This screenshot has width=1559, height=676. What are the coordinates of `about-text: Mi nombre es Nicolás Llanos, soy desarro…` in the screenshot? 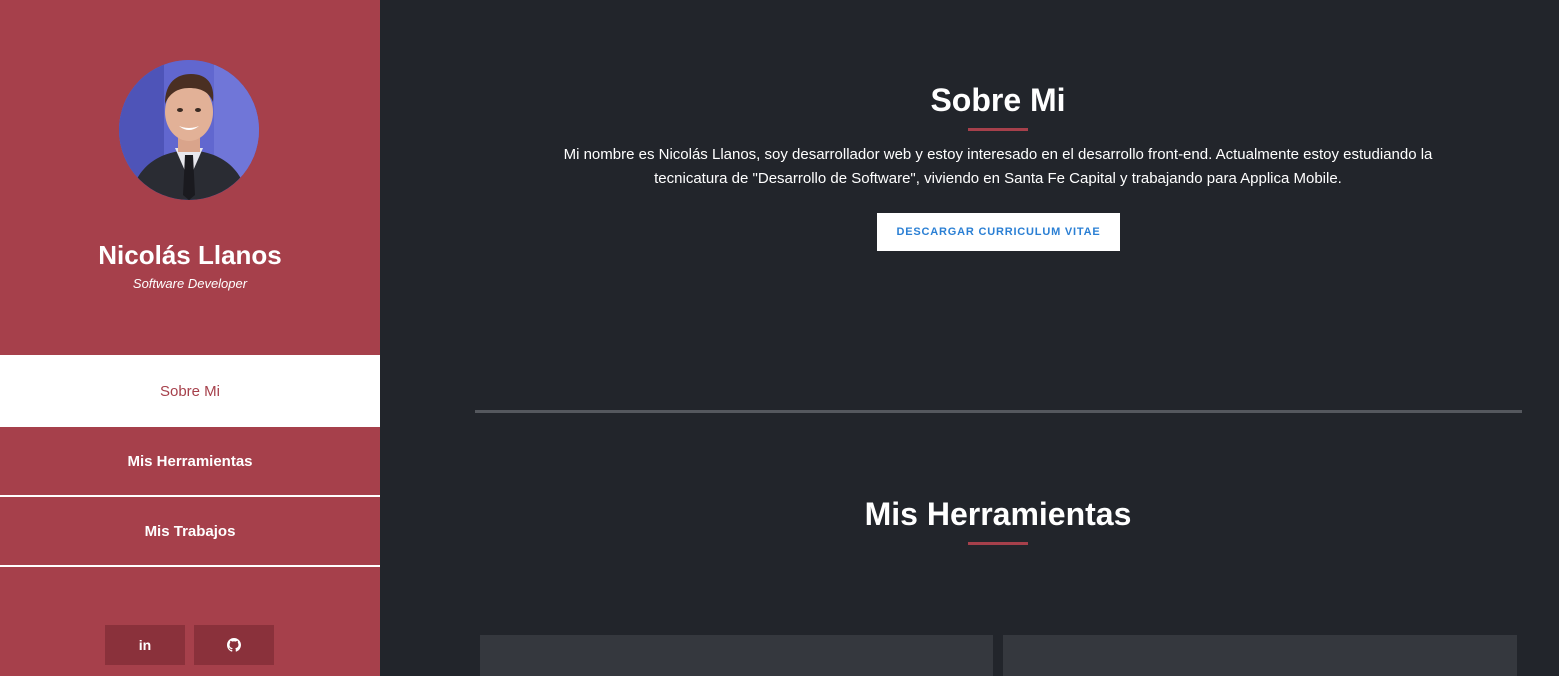 It's located at (998, 166).